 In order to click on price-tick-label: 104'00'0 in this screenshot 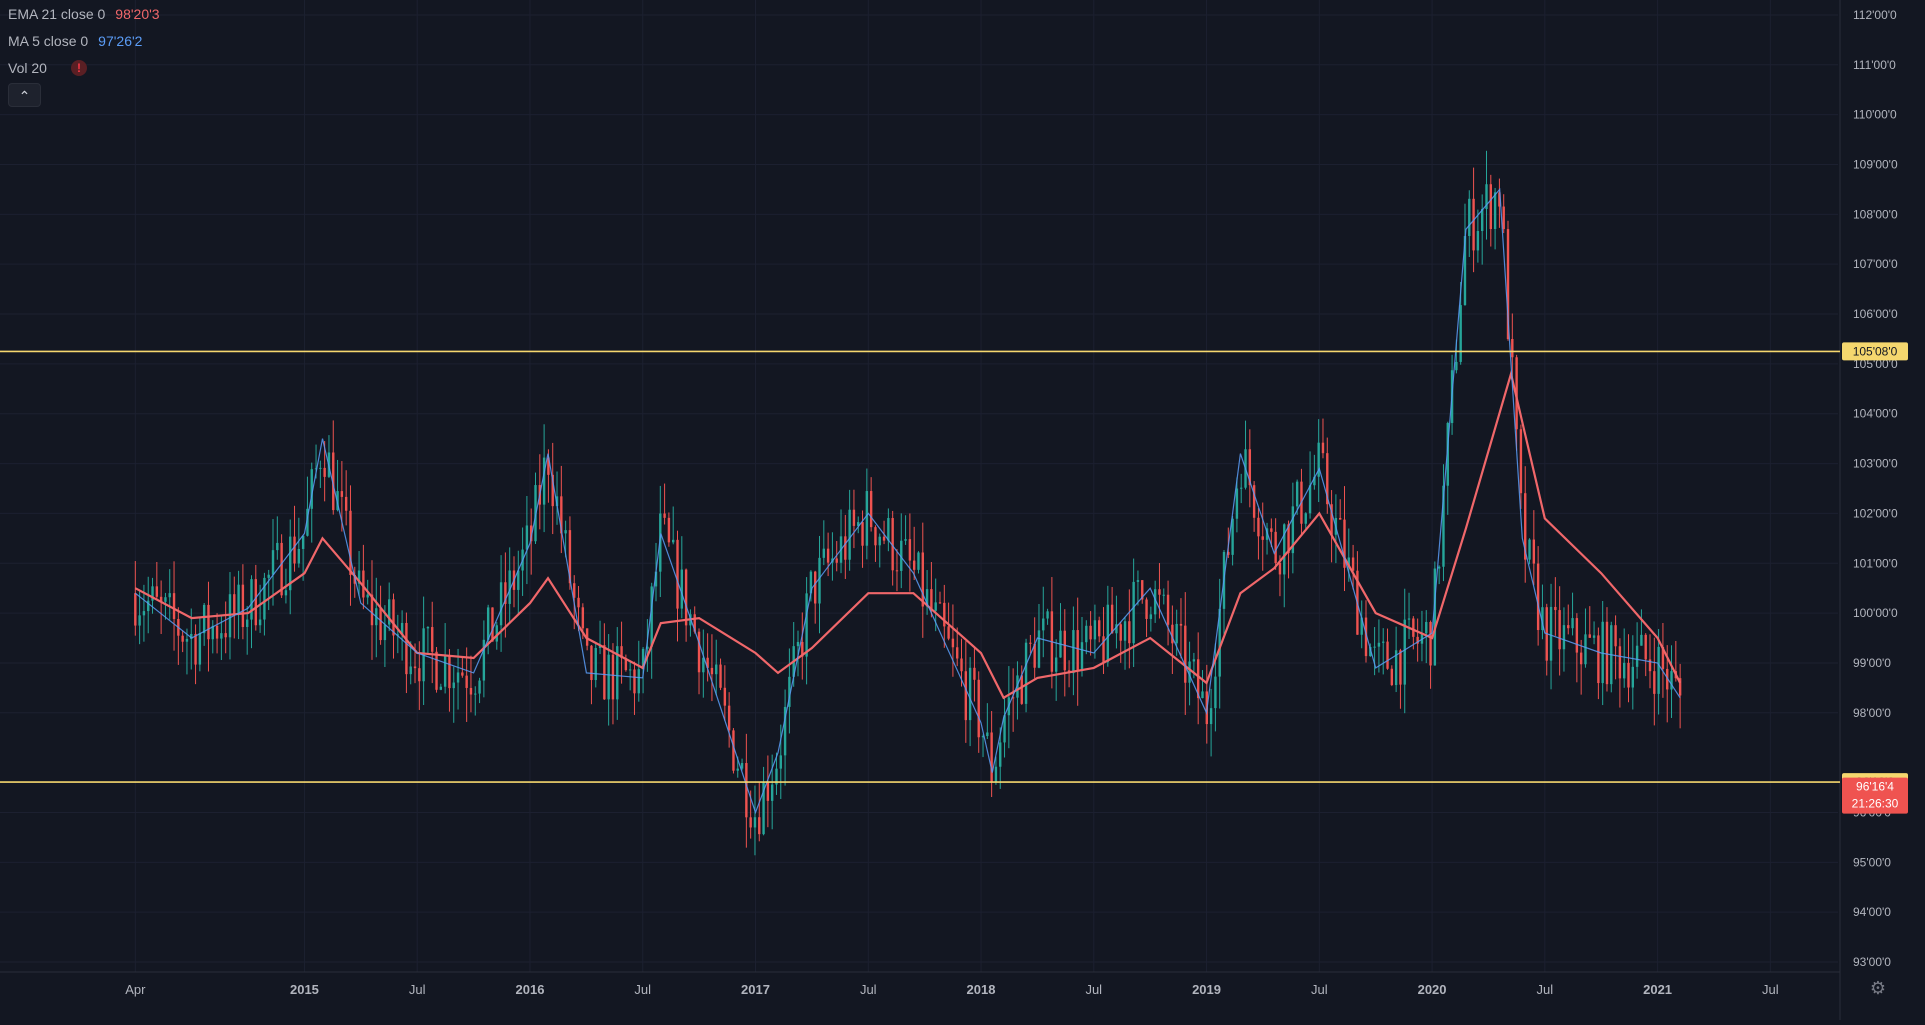, I will do `click(1875, 414)`.